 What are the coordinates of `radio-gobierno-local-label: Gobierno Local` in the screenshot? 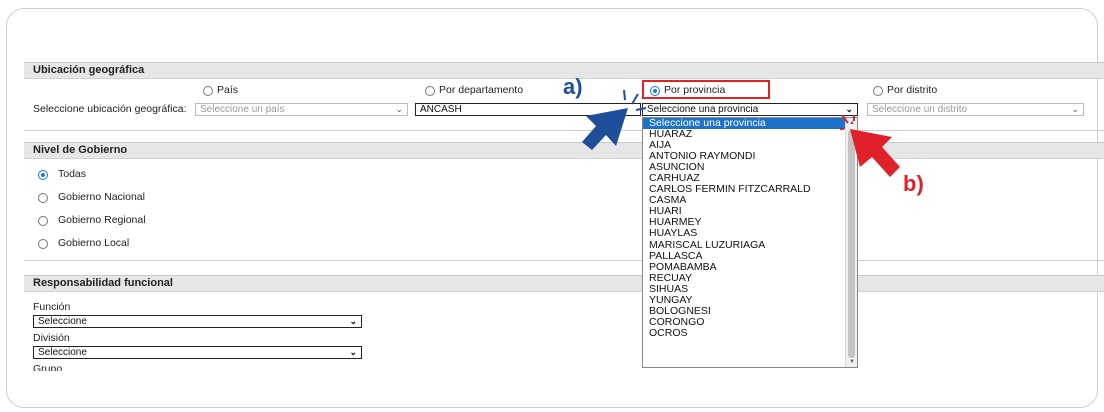 It's located at (94, 243).